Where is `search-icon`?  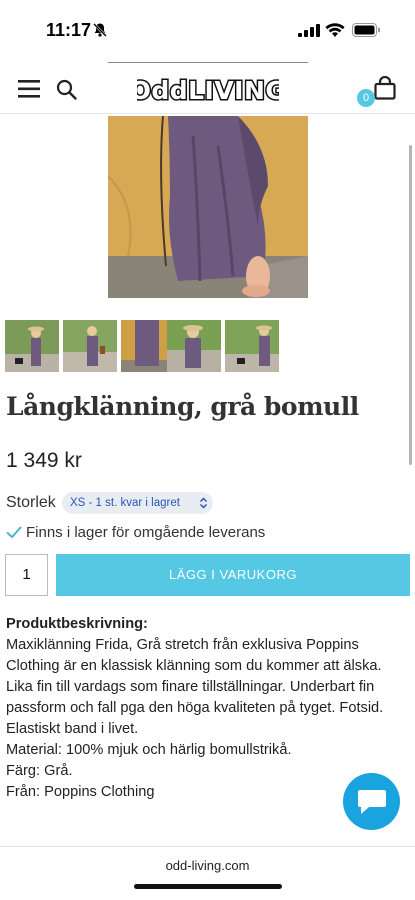 search-icon is located at coordinates (66, 89).